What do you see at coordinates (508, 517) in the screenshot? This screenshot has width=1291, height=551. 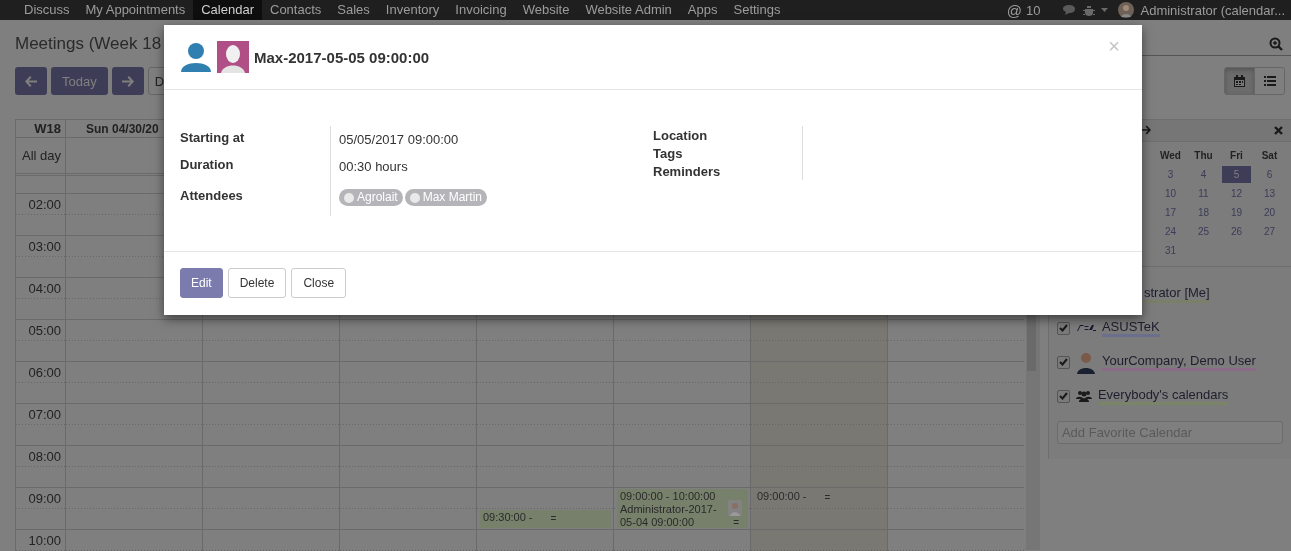 I see `event-time: 09:30:00 -` at bounding box center [508, 517].